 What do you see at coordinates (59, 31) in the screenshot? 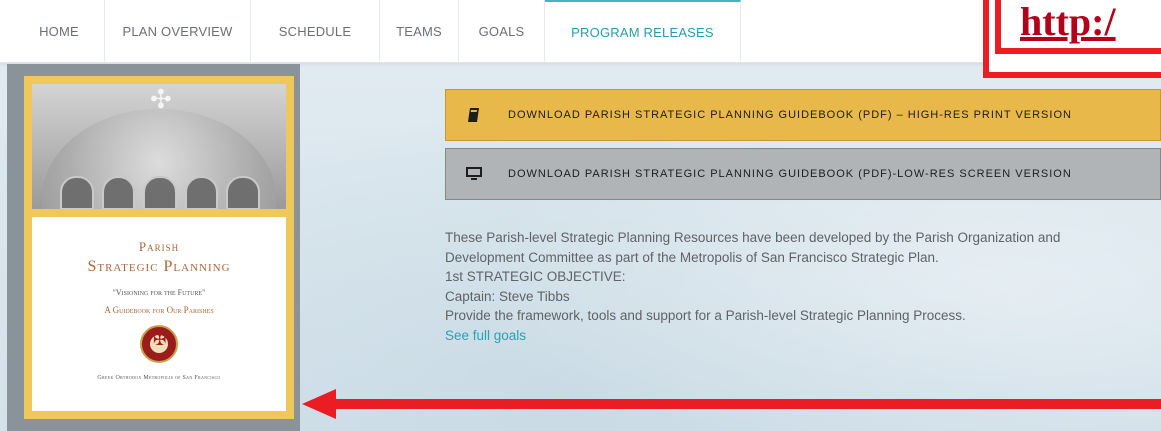
I see `nav-item-home: HOME` at bounding box center [59, 31].